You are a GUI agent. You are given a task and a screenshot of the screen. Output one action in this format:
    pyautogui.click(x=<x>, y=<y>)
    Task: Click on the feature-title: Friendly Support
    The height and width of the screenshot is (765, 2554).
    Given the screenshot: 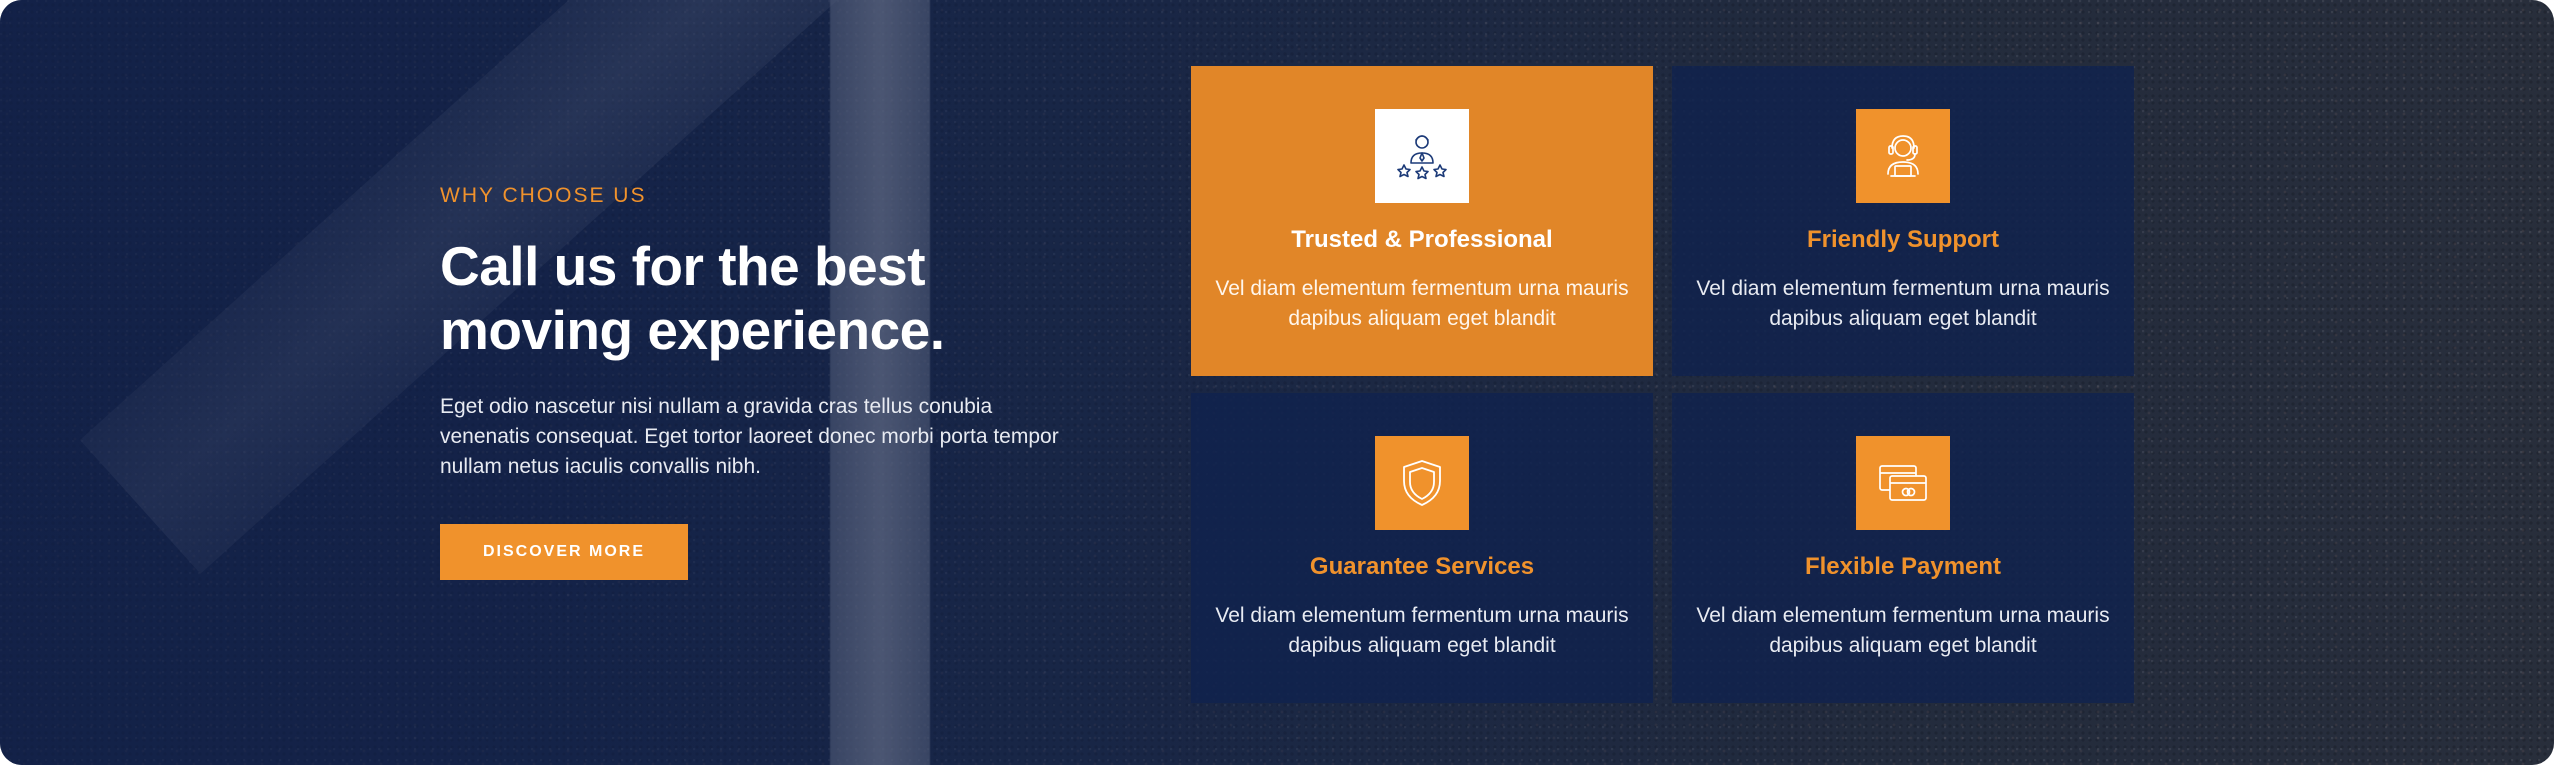 What is the action you would take?
    pyautogui.click(x=1903, y=239)
    